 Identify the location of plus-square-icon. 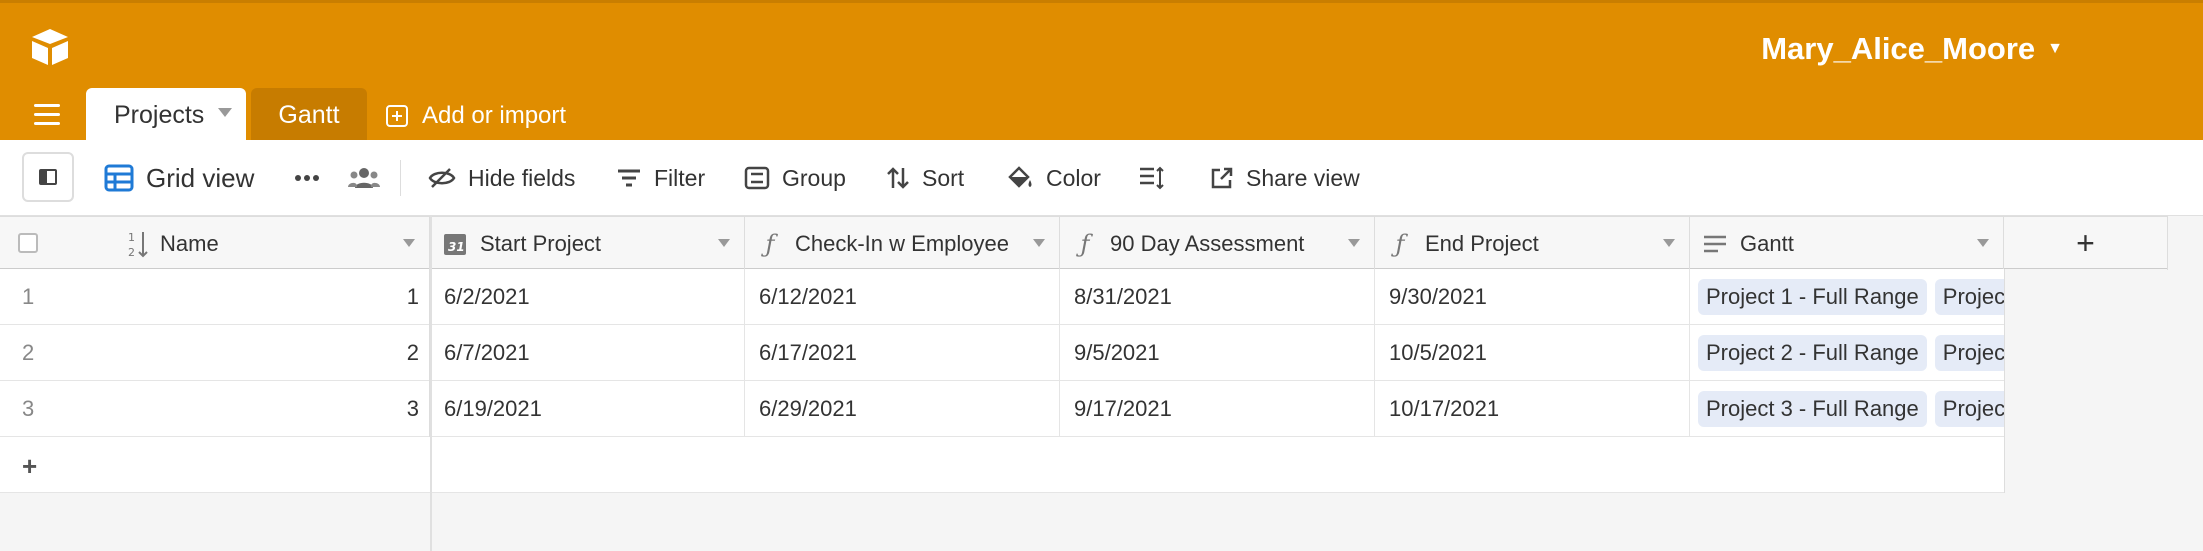
(397, 115).